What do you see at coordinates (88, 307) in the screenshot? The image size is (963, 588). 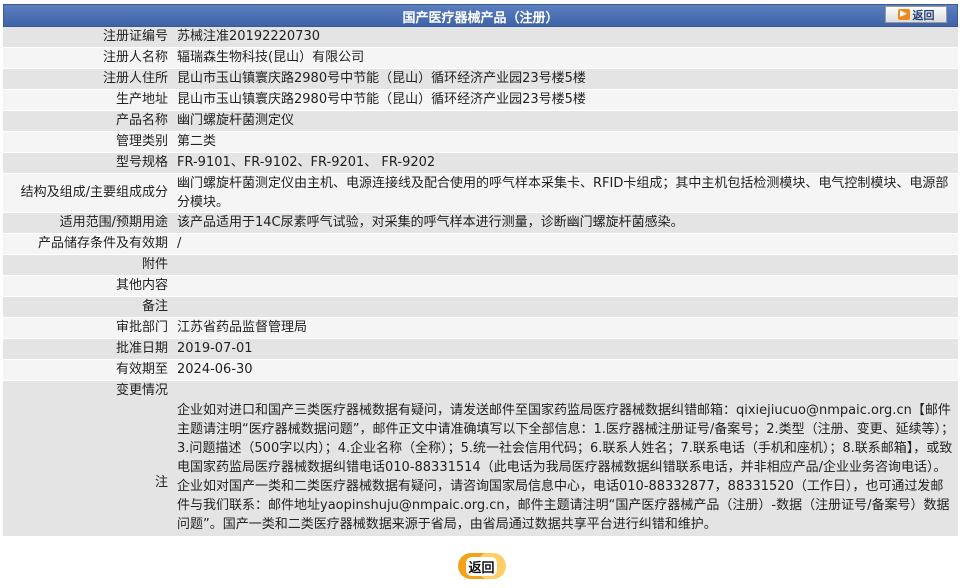 I see `field-label: 备注` at bounding box center [88, 307].